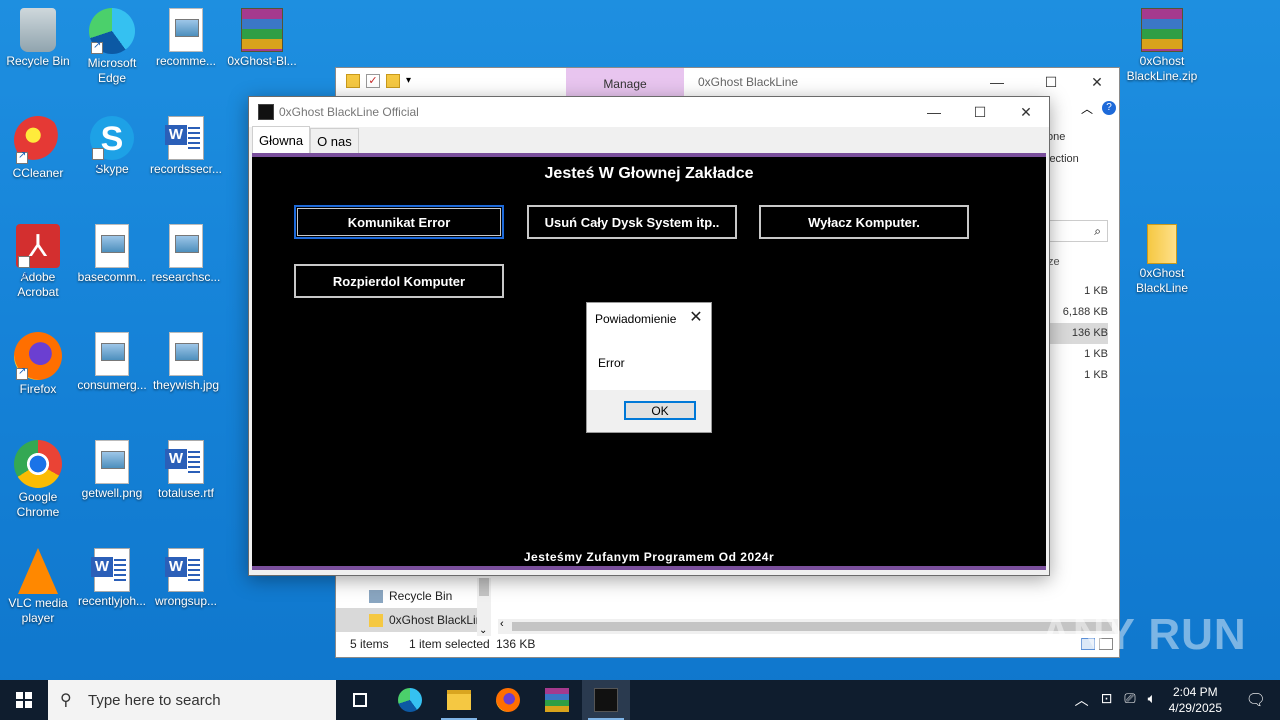  What do you see at coordinates (1129, 700) in the screenshot?
I see `ethernet-icon: ⎚` at bounding box center [1129, 700].